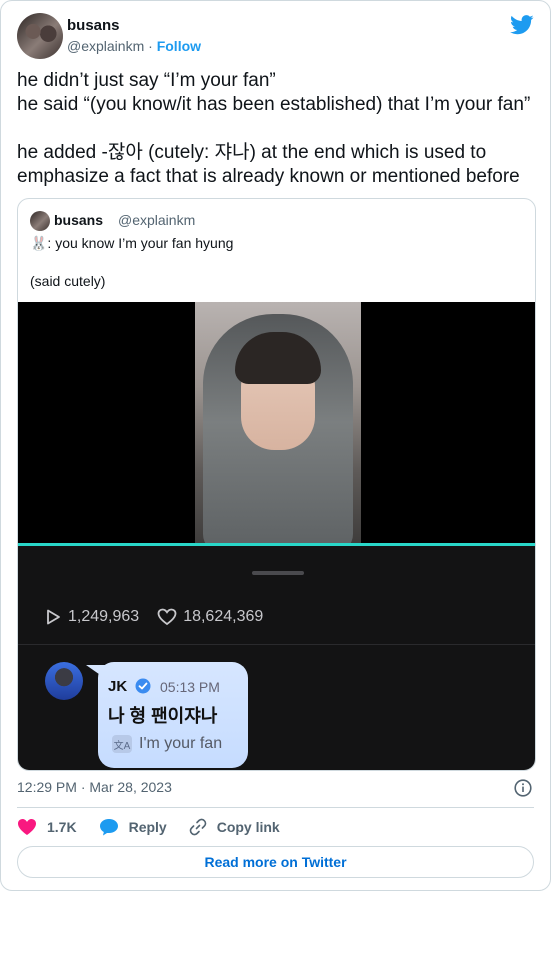  Describe the element at coordinates (278, 422) in the screenshot. I see `video-thumbnail` at that location.